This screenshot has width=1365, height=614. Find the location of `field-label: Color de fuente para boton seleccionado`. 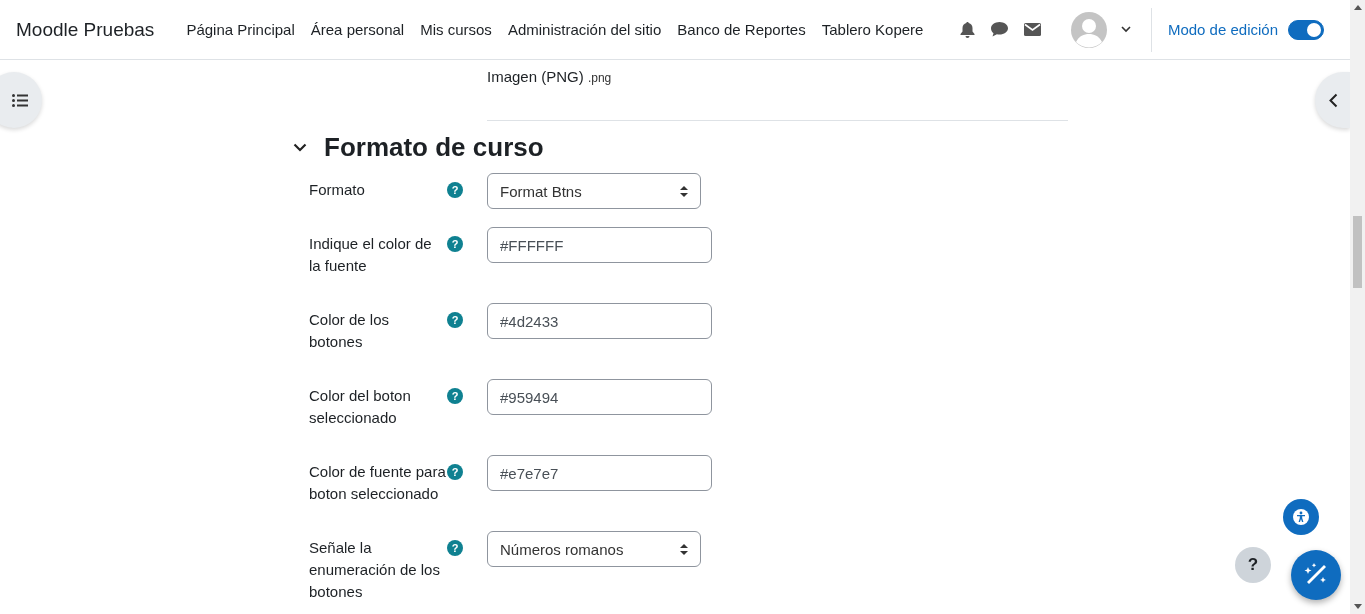

field-label: Color de fuente para boton seleccionado is located at coordinates (378, 483).